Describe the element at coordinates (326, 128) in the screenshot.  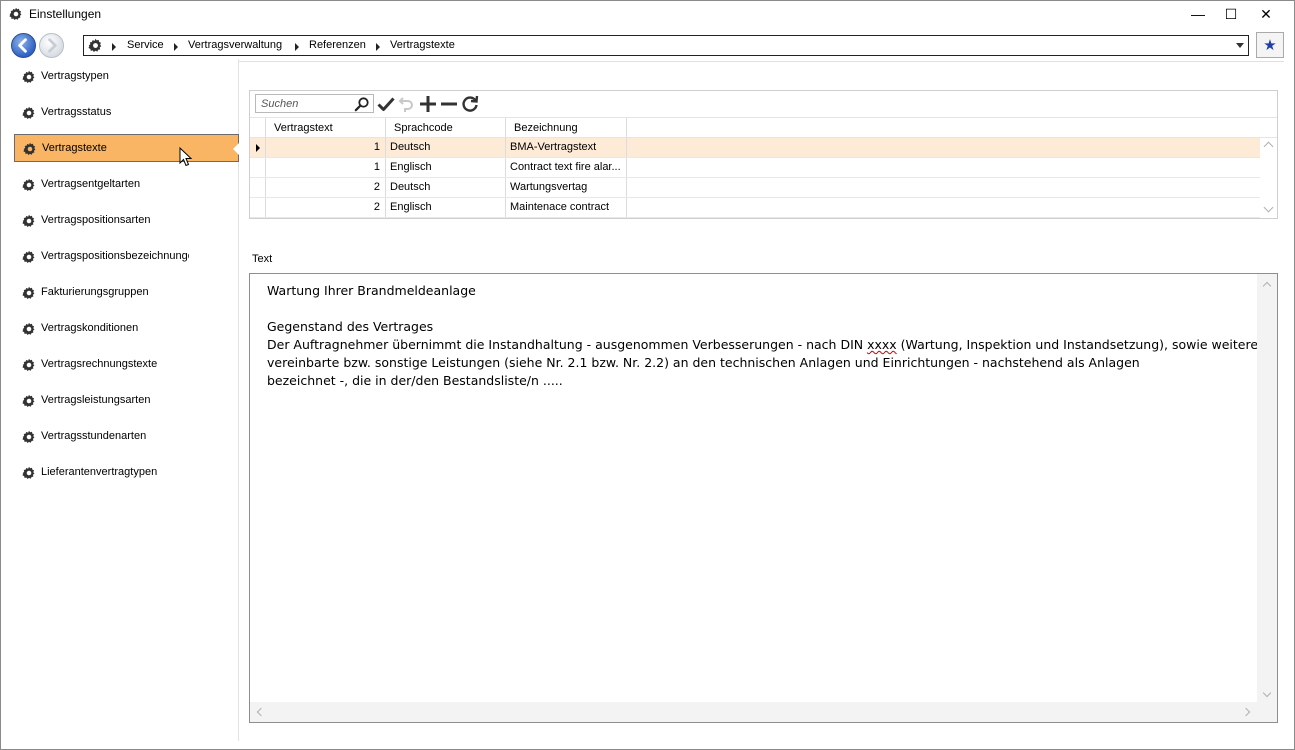
I see `column-header-vertragstext: Vertragstext` at that location.